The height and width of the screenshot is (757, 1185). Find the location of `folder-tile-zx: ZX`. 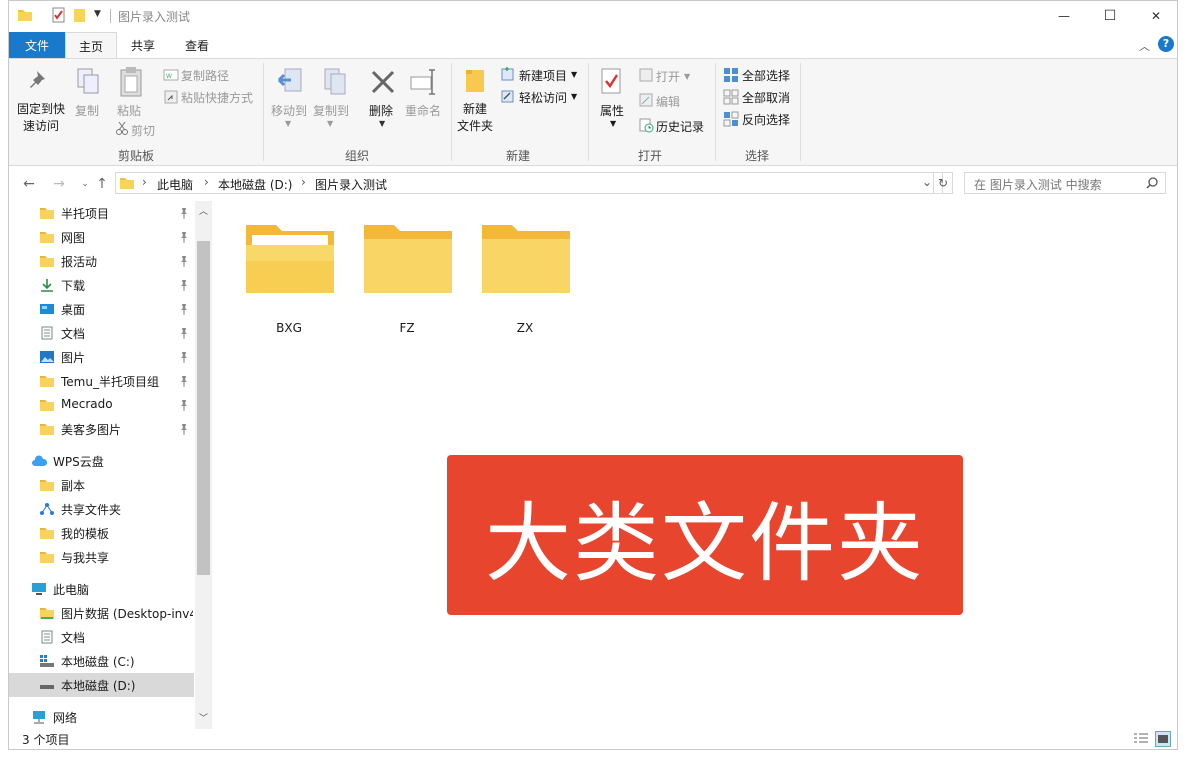

folder-tile-zx: ZX is located at coordinates (525, 272).